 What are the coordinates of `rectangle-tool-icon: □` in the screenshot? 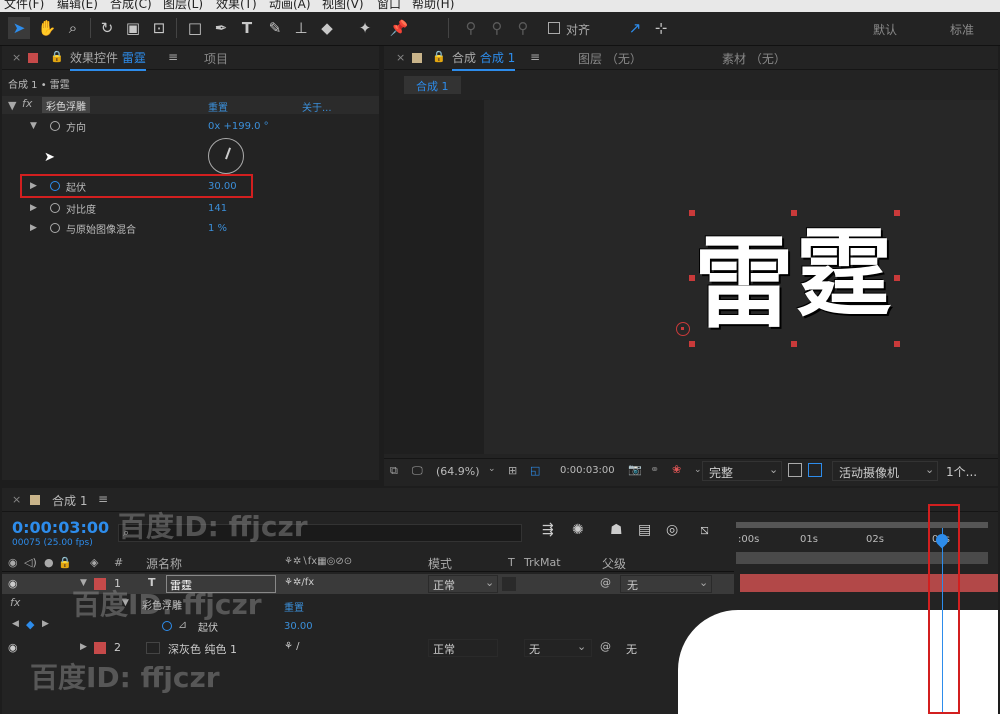 It's located at (195, 28).